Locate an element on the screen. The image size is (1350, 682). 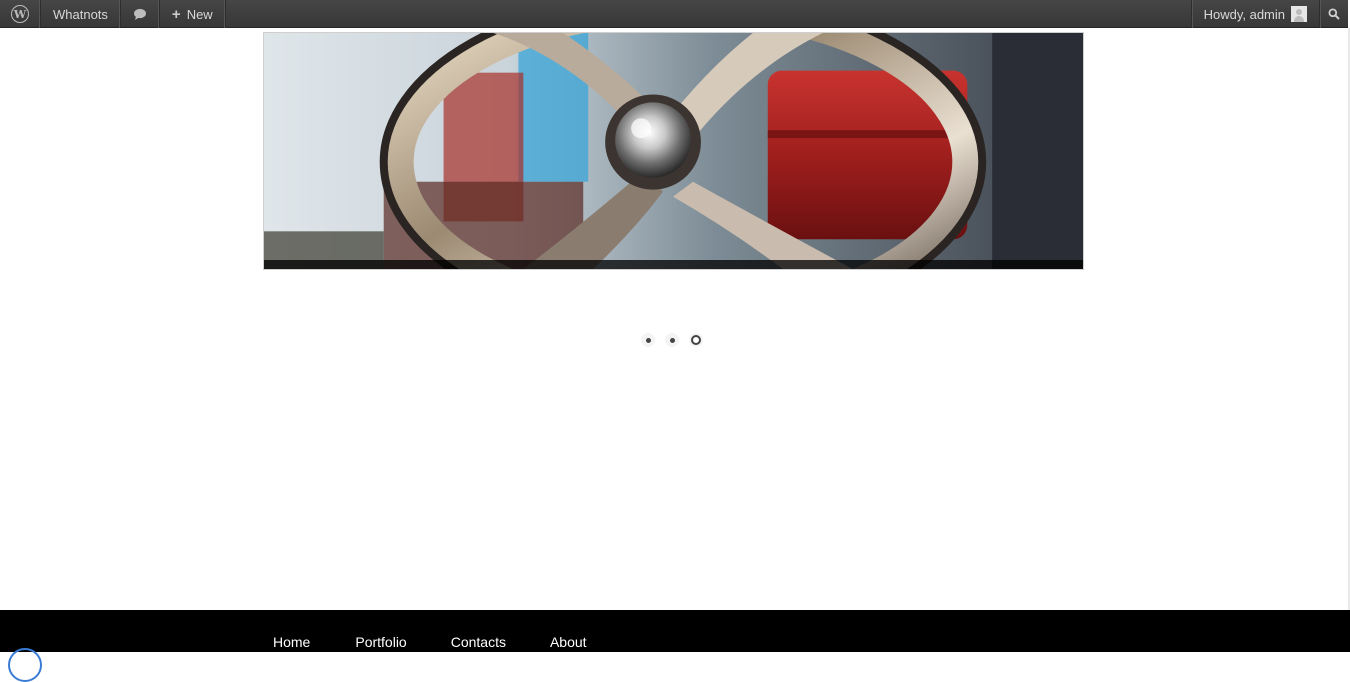
admin-bar-right: Howdy, admin is located at coordinates (1269, 14).